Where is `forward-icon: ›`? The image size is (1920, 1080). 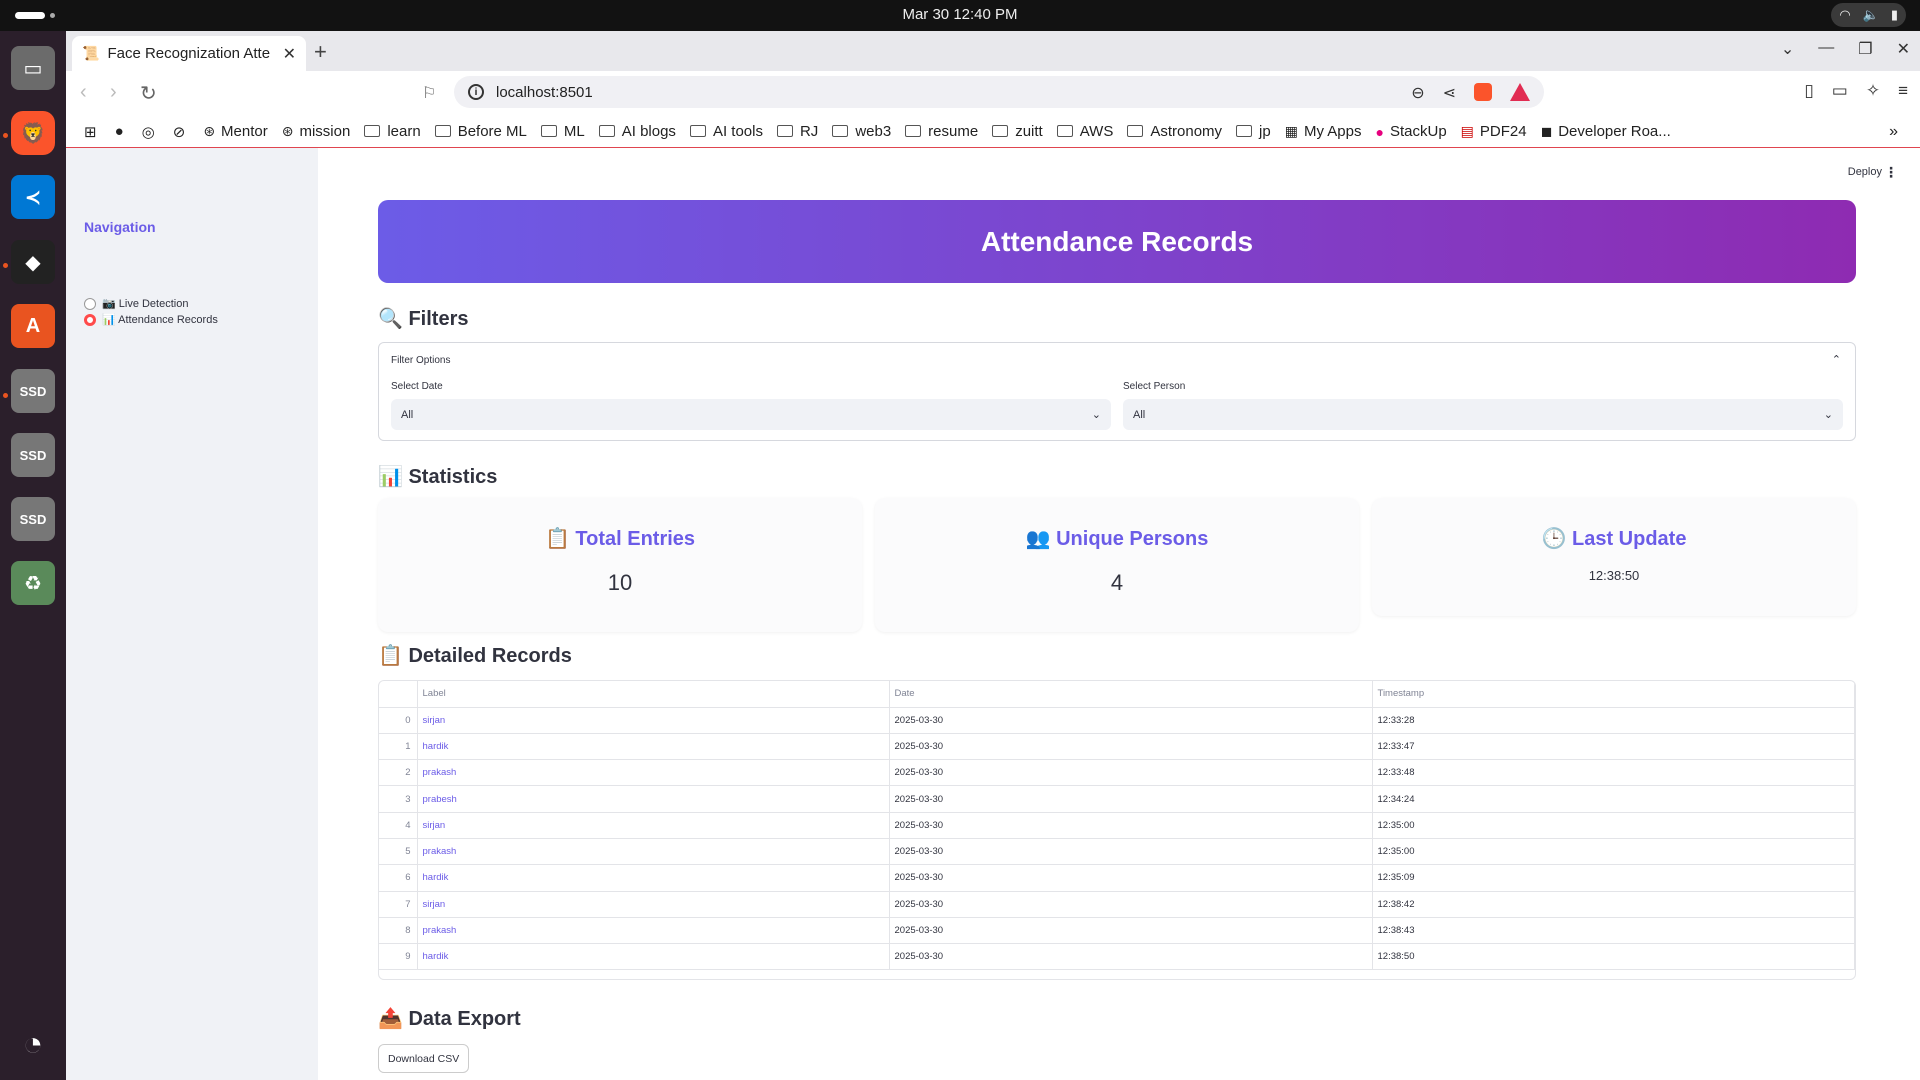 forward-icon: › is located at coordinates (113, 92).